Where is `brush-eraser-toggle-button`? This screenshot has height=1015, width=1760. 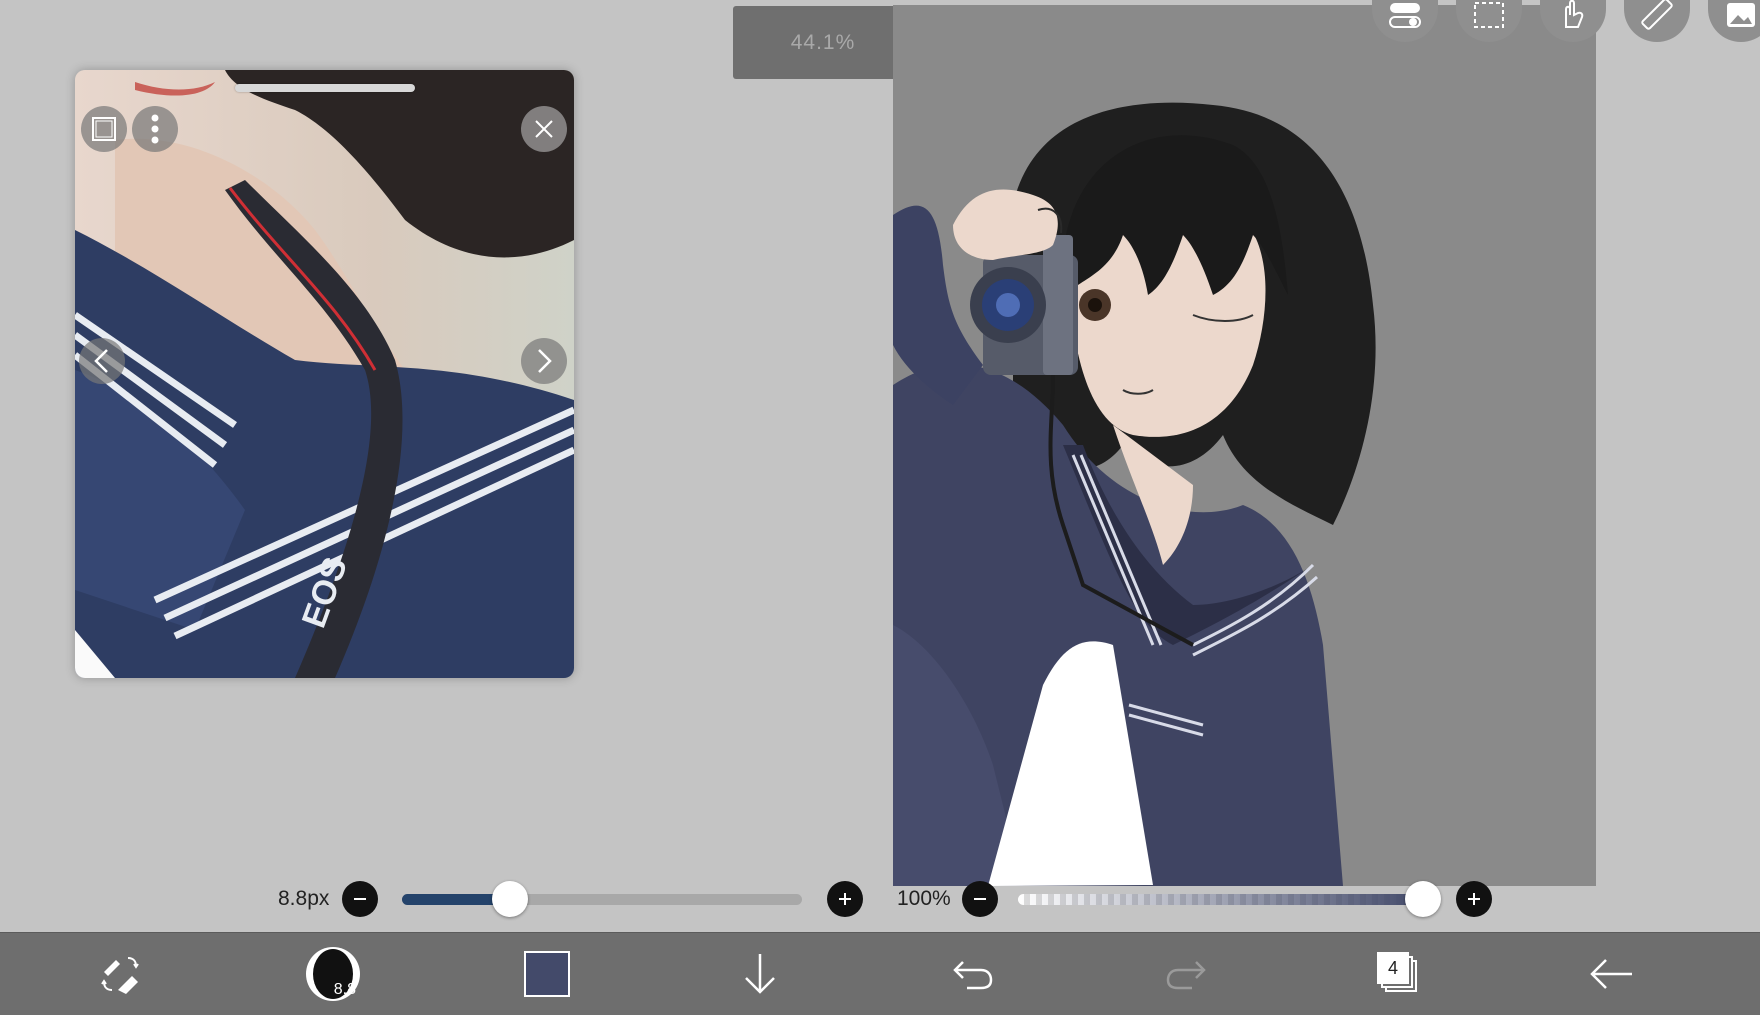
brush-eraser-toggle-button is located at coordinates (120, 974).